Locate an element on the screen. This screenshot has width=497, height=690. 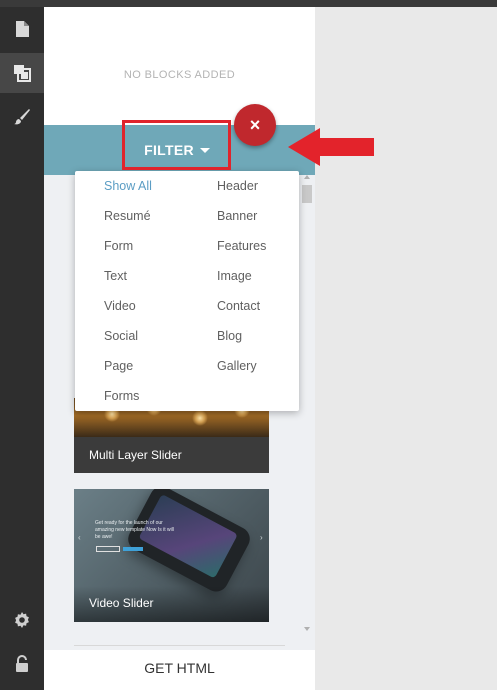
scrollbar is located at coordinates (307, 405).